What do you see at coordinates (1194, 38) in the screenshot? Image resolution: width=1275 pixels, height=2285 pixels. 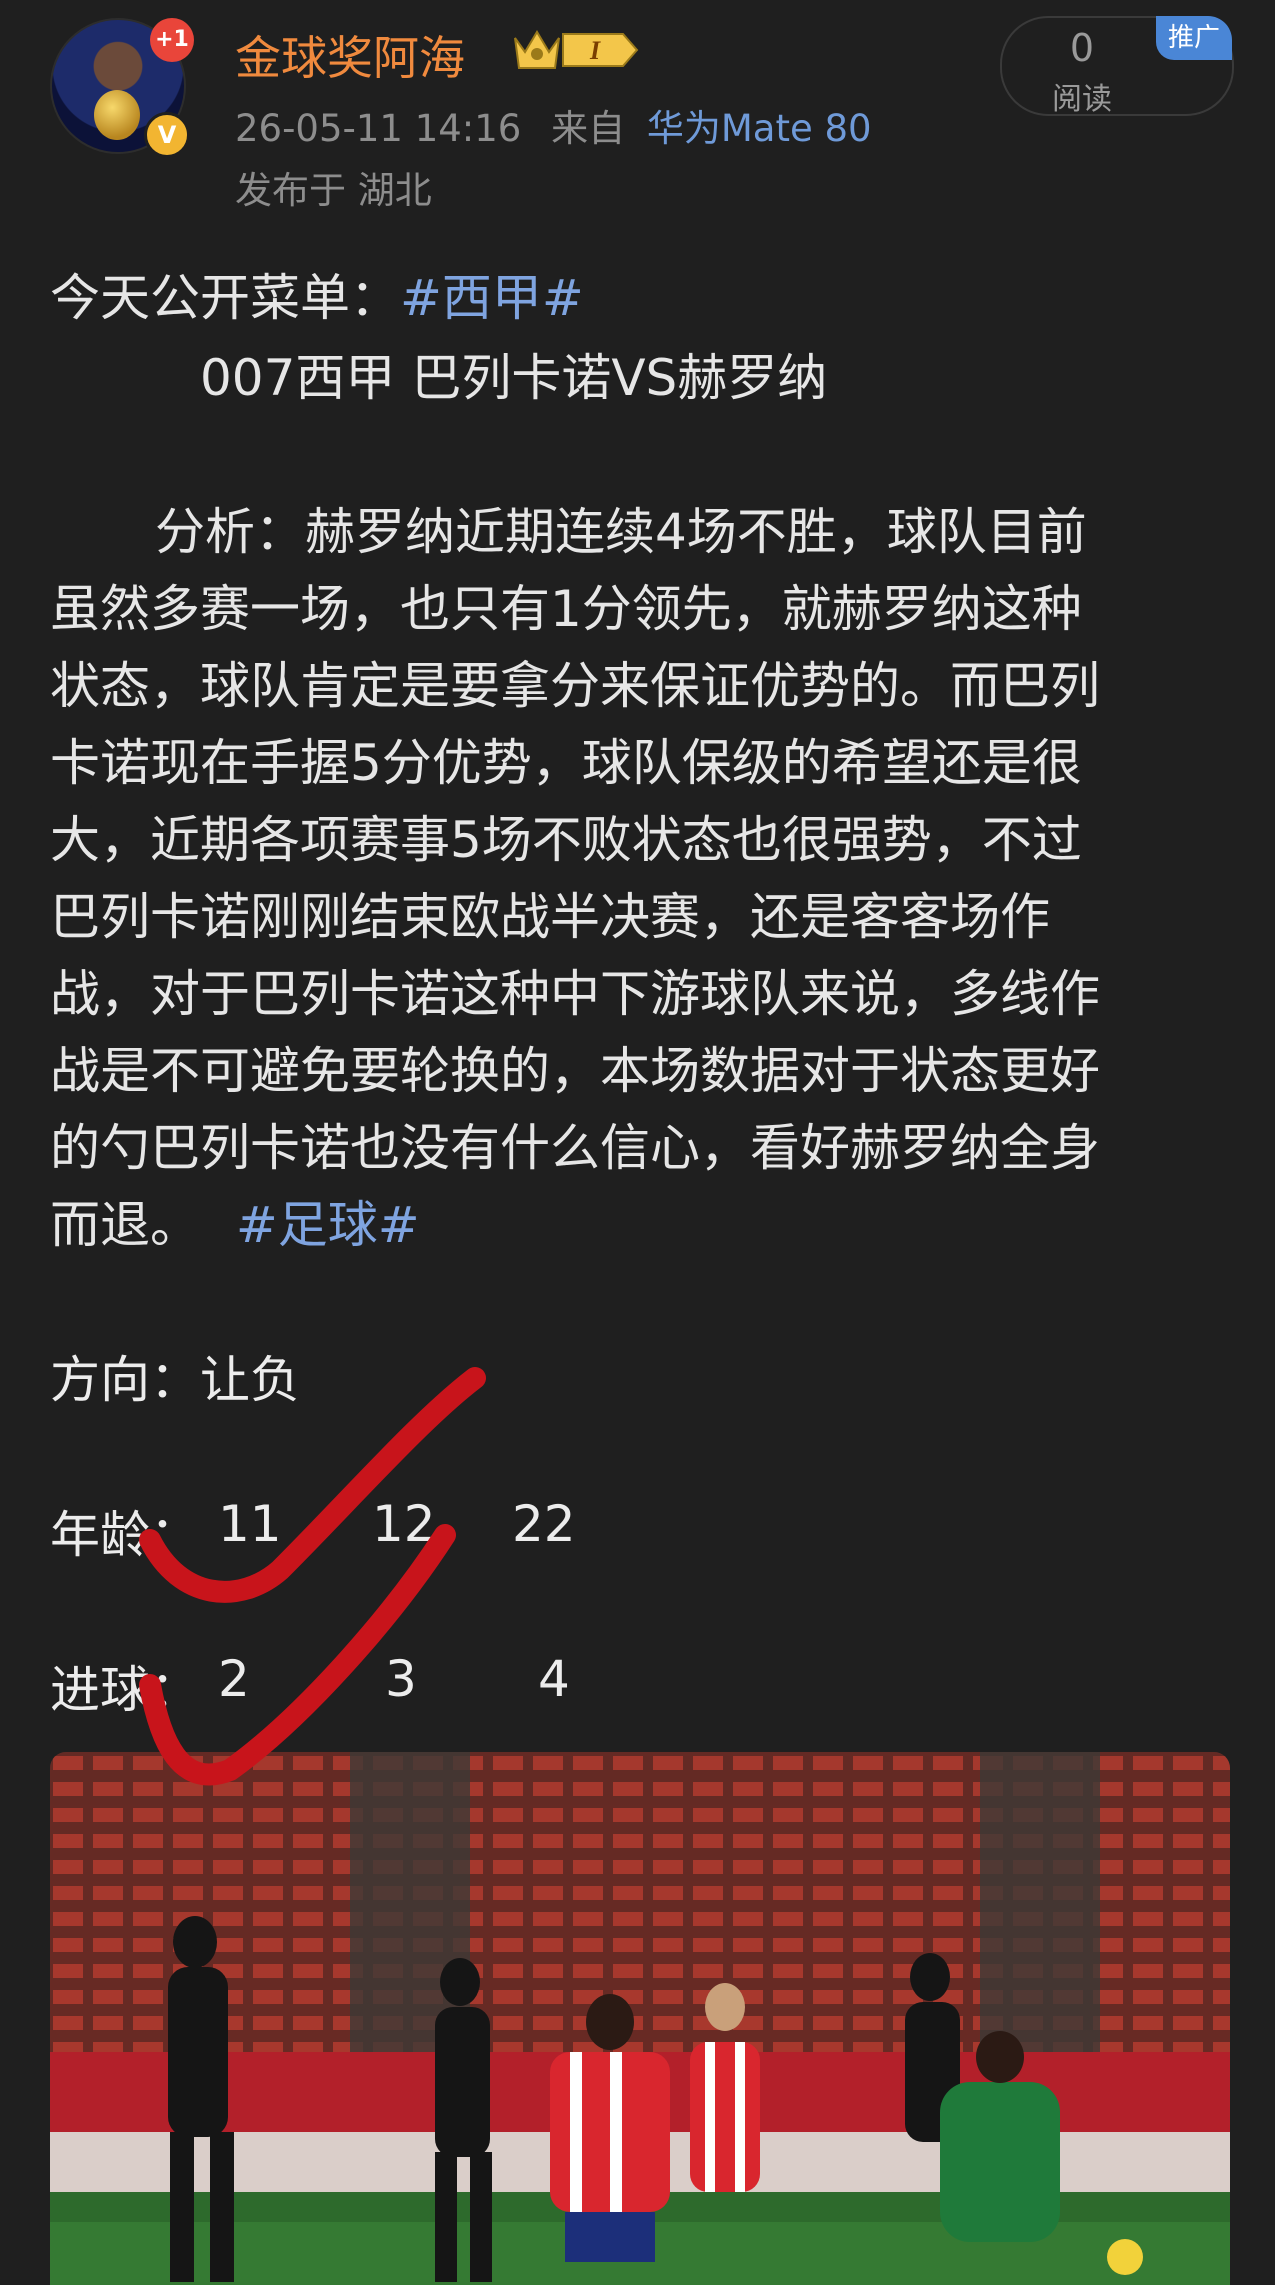 I see `promo-tag: 推广` at bounding box center [1194, 38].